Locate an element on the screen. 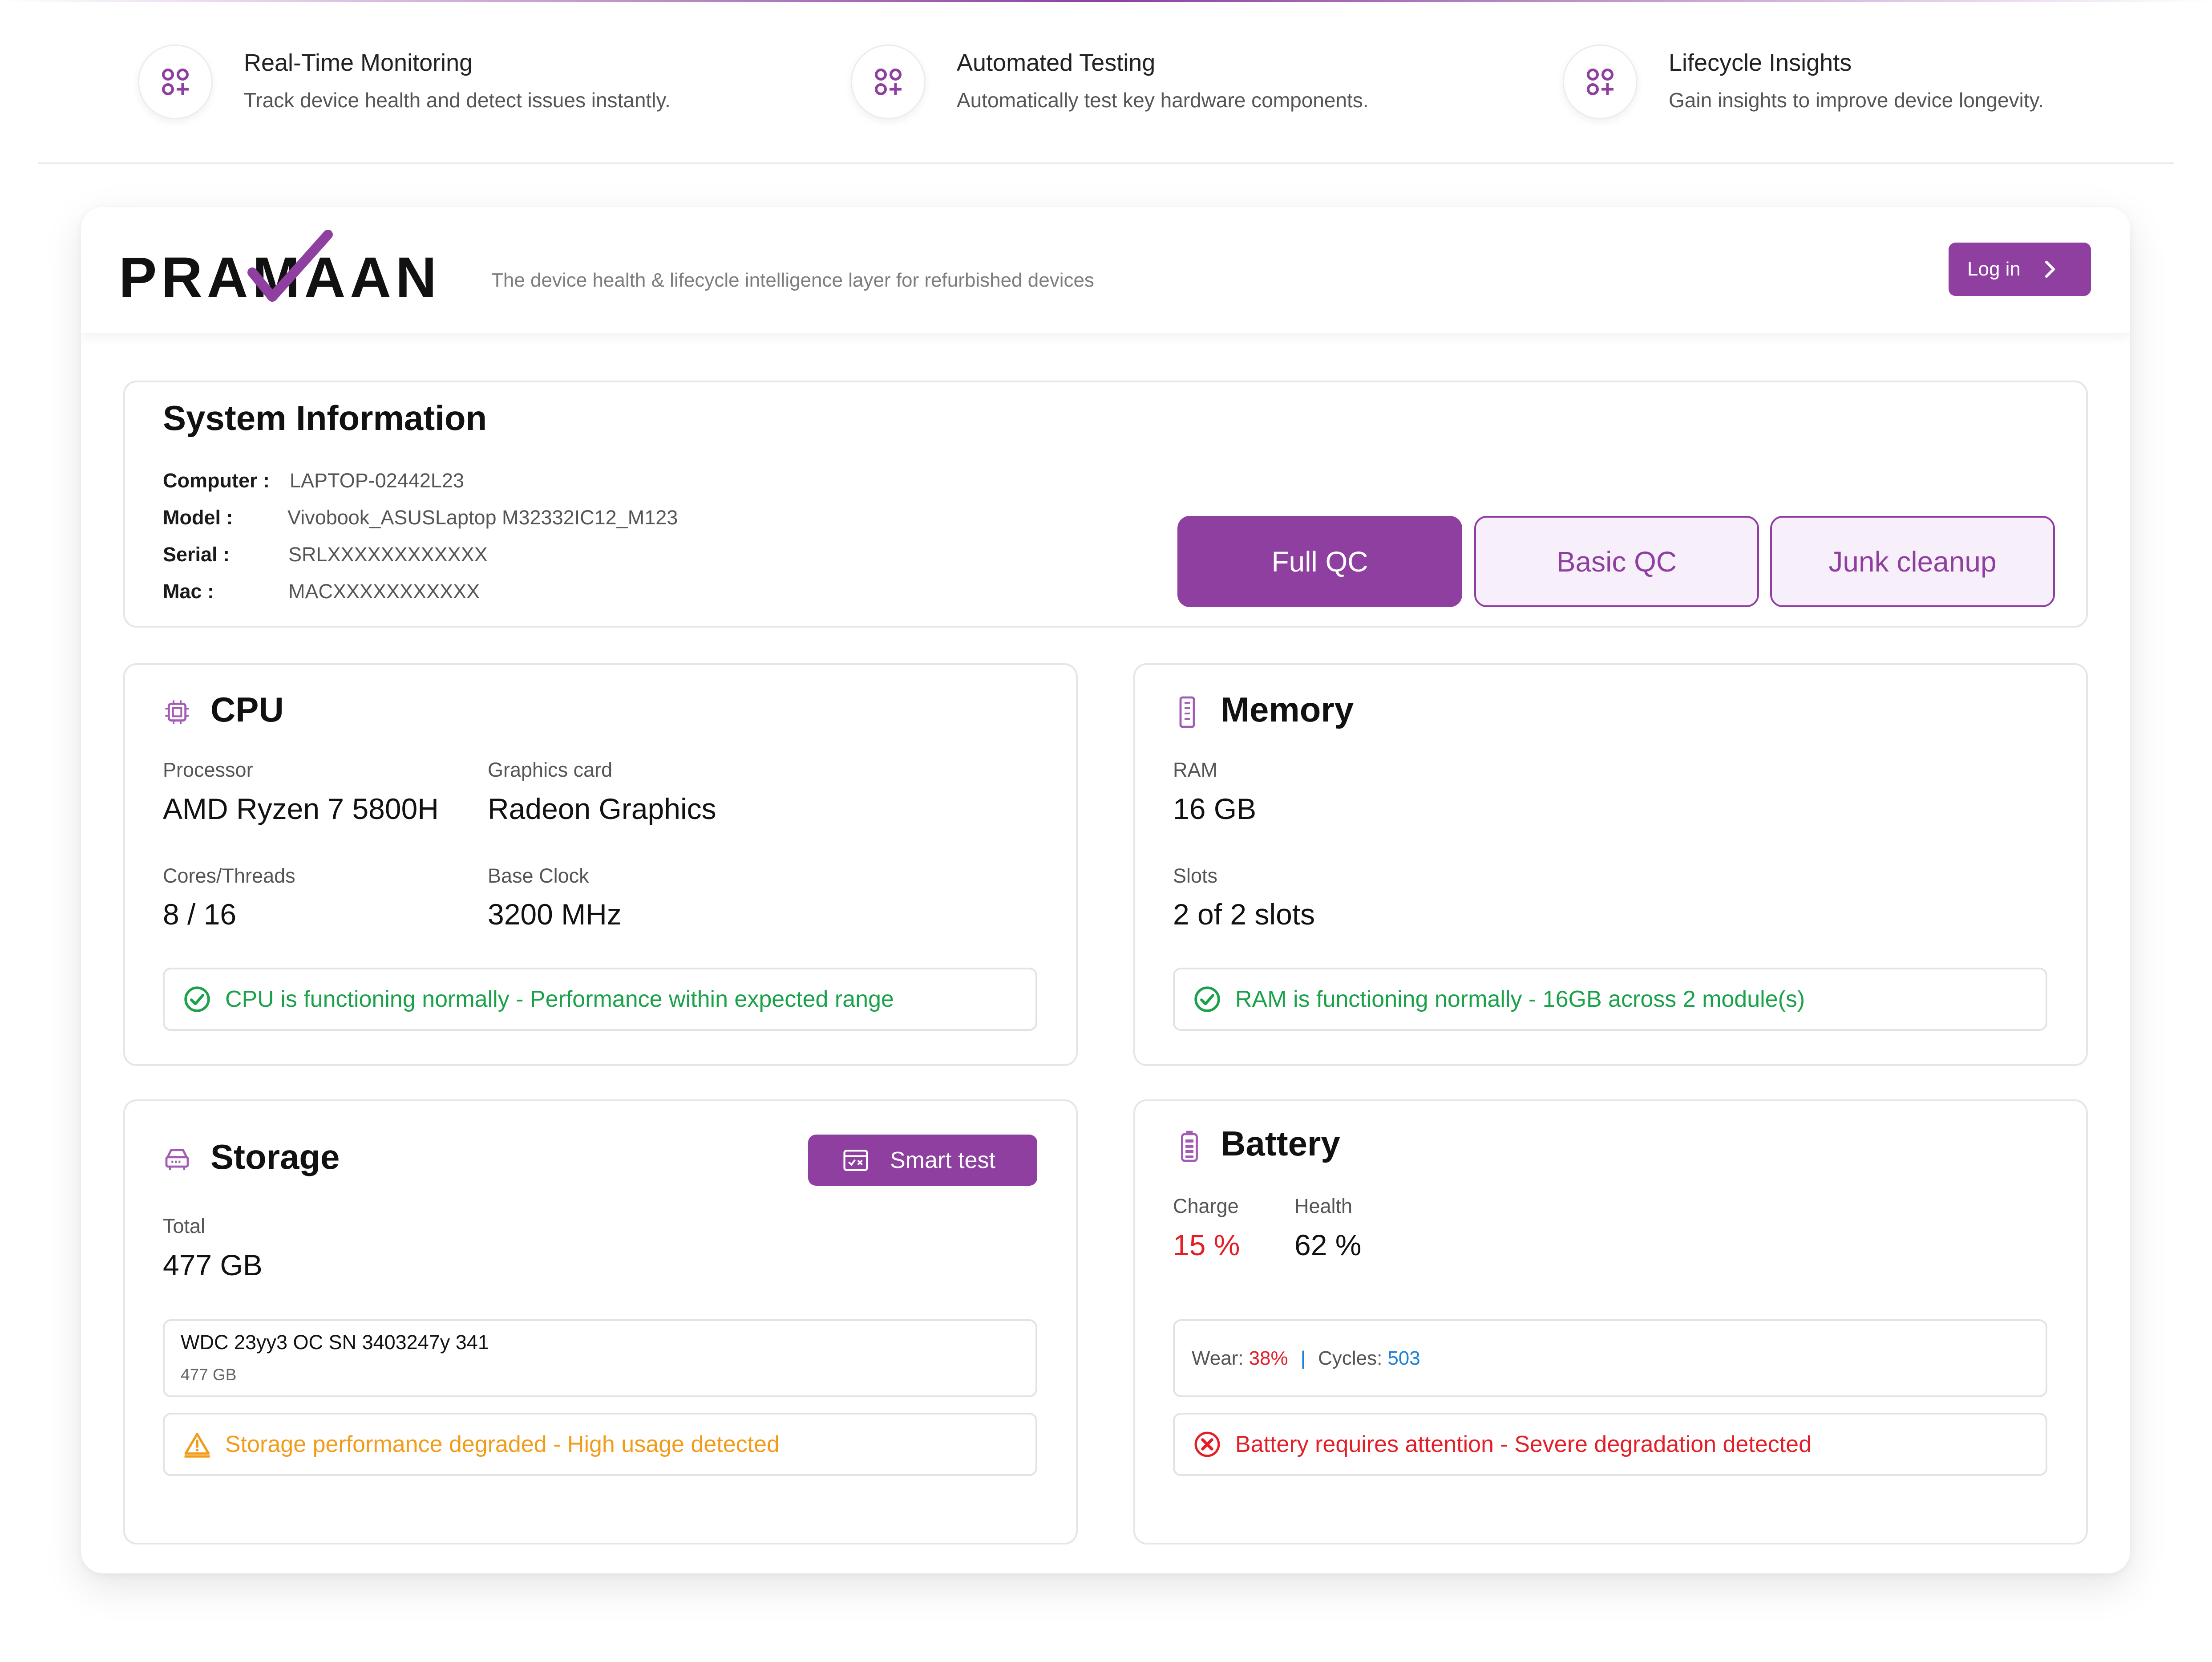 This screenshot has width=2212, height=1662. total-storage-label: Total is located at coordinates (184, 1226).